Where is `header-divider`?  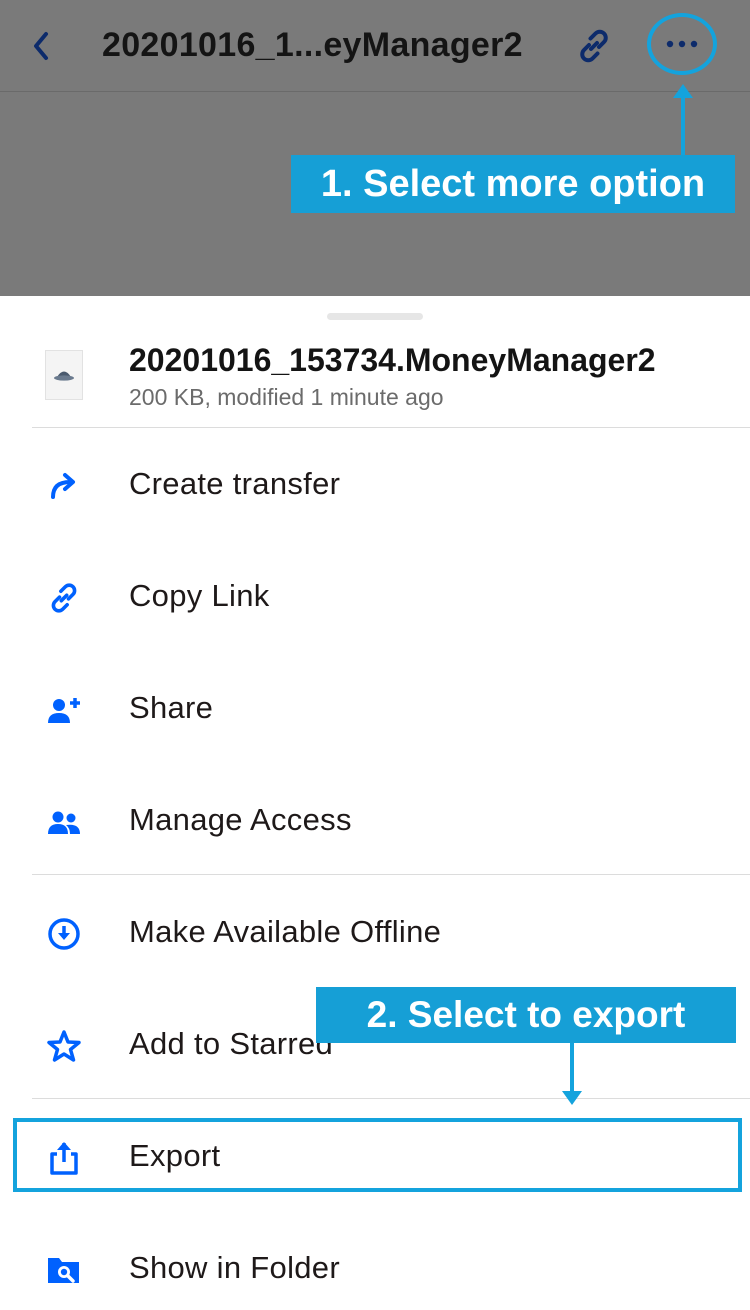
header-divider is located at coordinates (375, 91).